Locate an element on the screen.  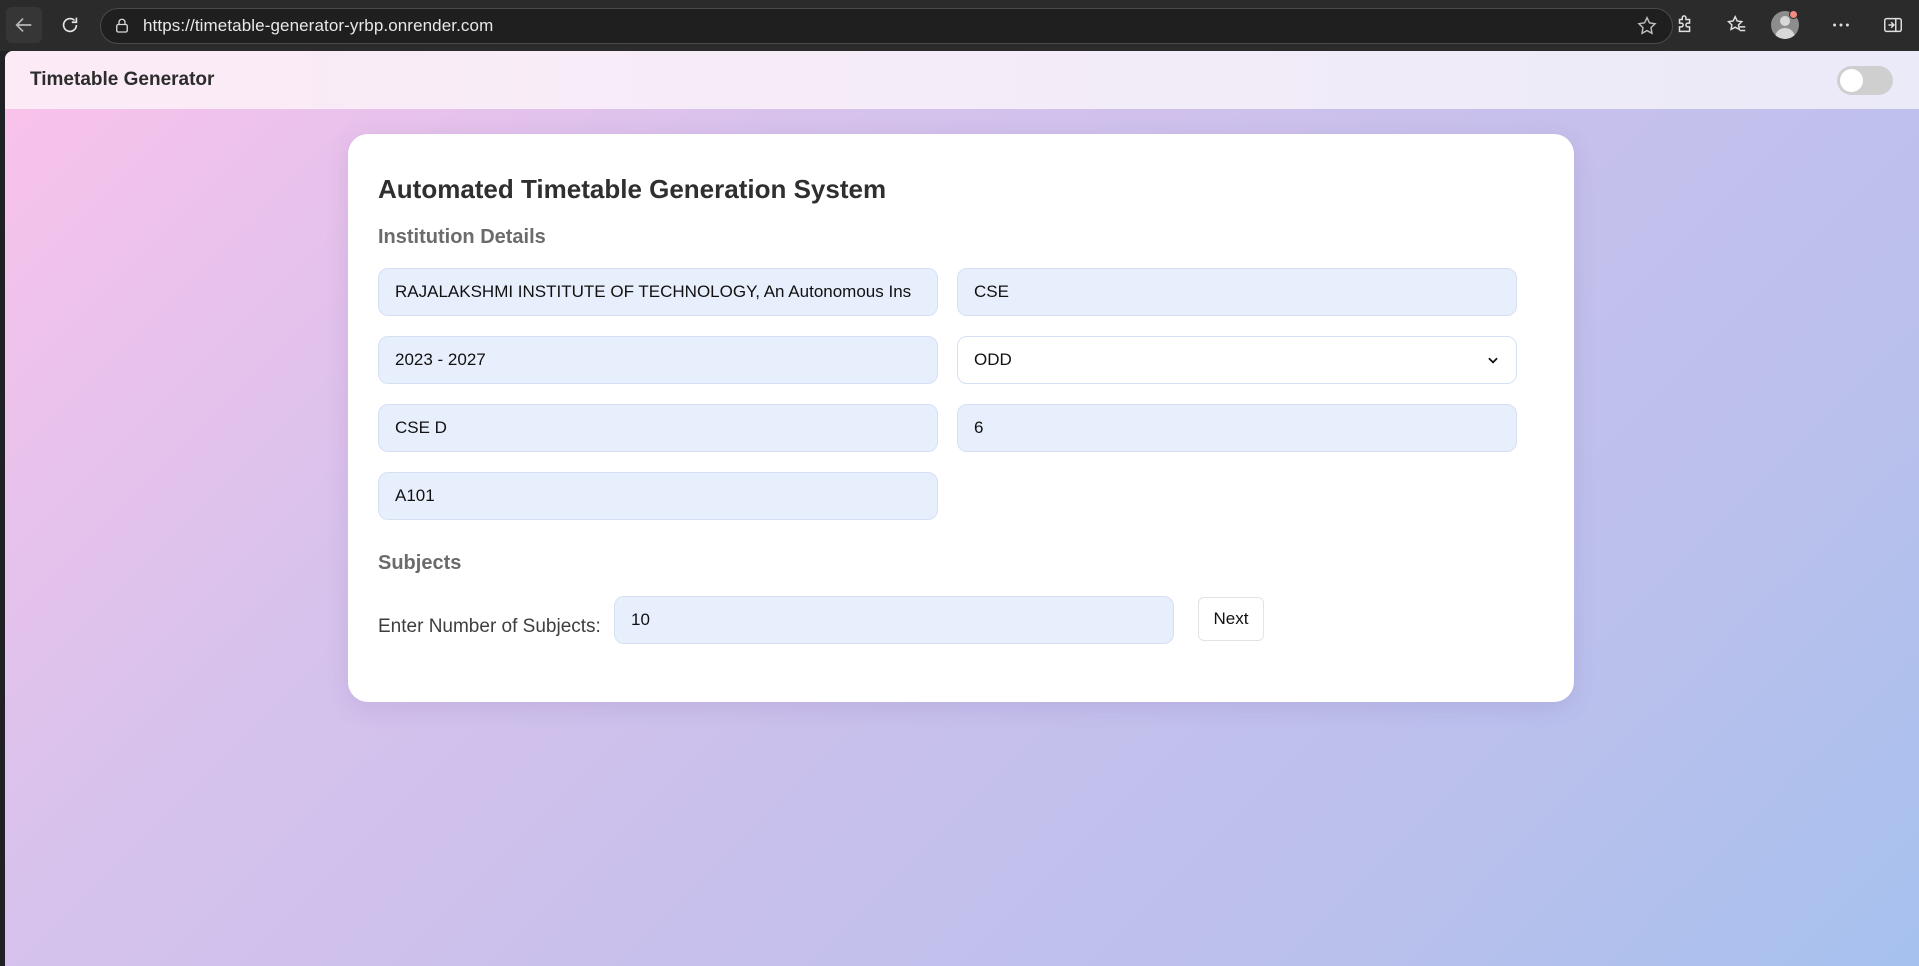
more-options-icon is located at coordinates (1841, 25).